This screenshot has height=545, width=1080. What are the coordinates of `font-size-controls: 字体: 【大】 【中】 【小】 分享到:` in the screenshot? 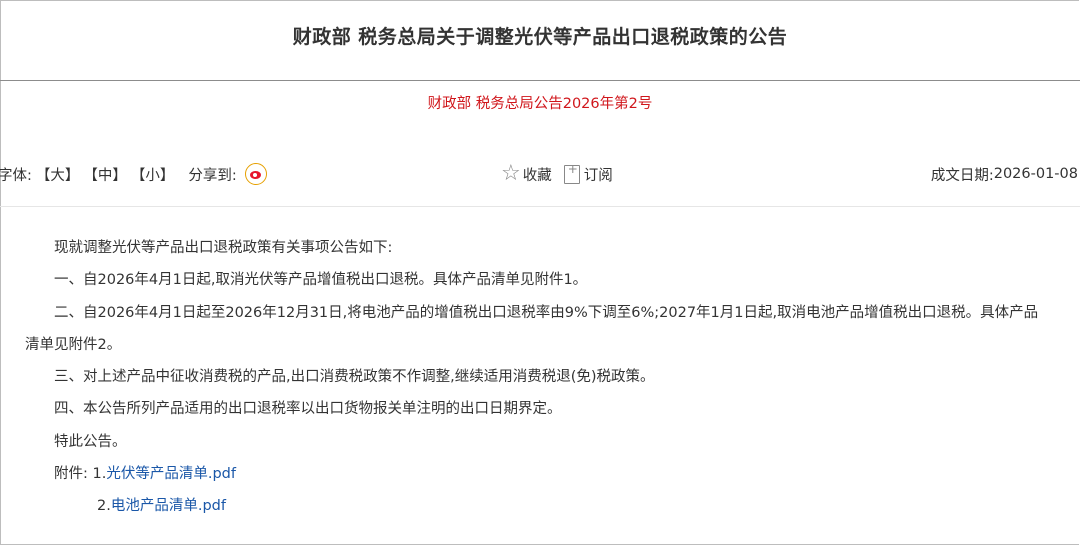 It's located at (135, 174).